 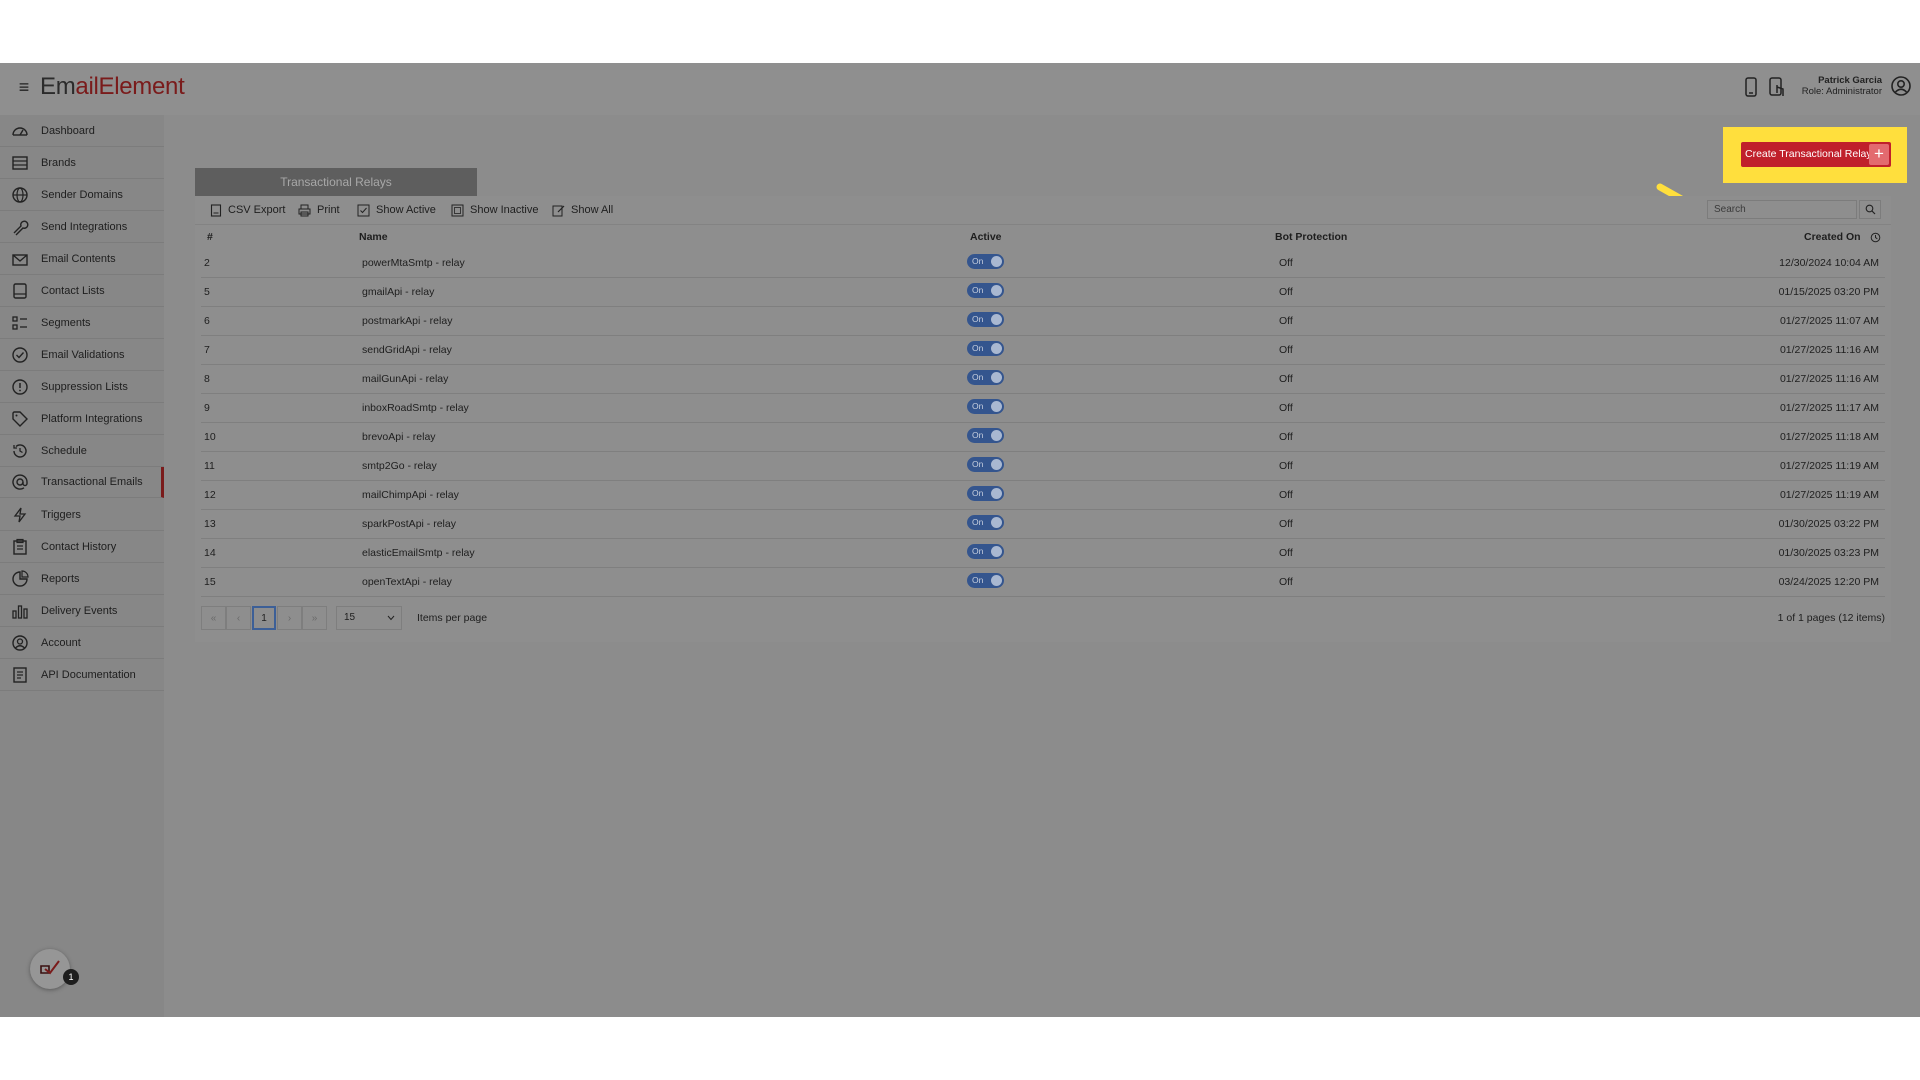 What do you see at coordinates (415, 408) in the screenshot?
I see `row-name: inboxRoadSmtp - relay` at bounding box center [415, 408].